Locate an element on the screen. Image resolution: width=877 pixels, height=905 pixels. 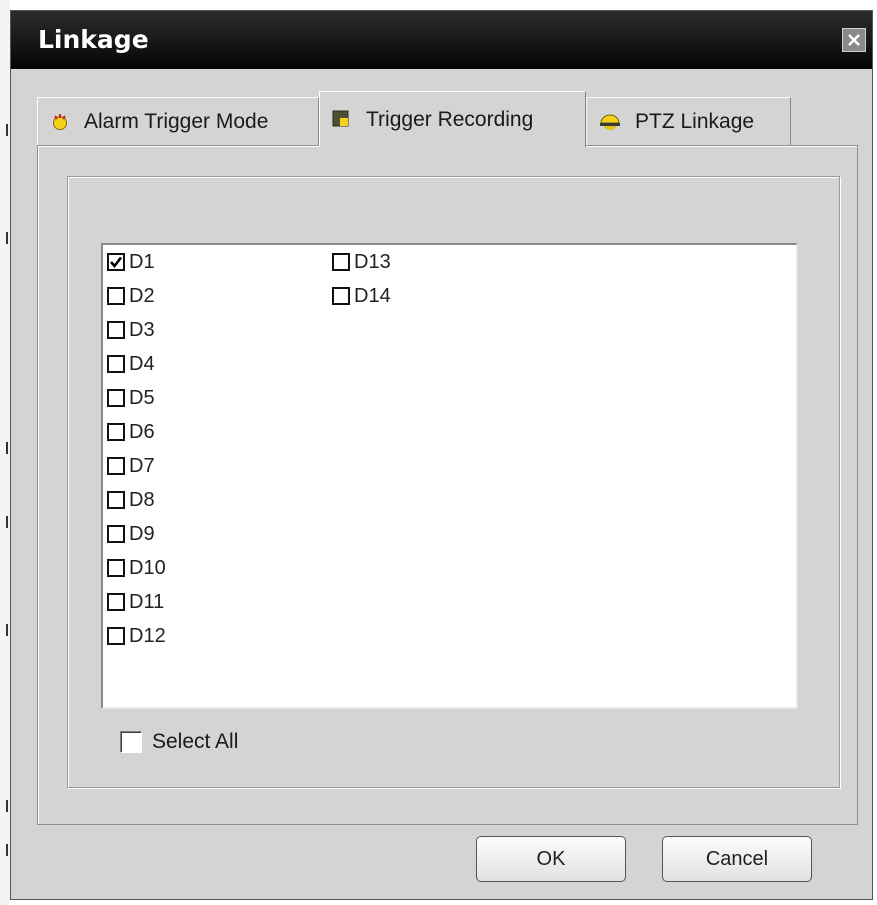
channel-label: D7 is located at coordinates (142, 465).